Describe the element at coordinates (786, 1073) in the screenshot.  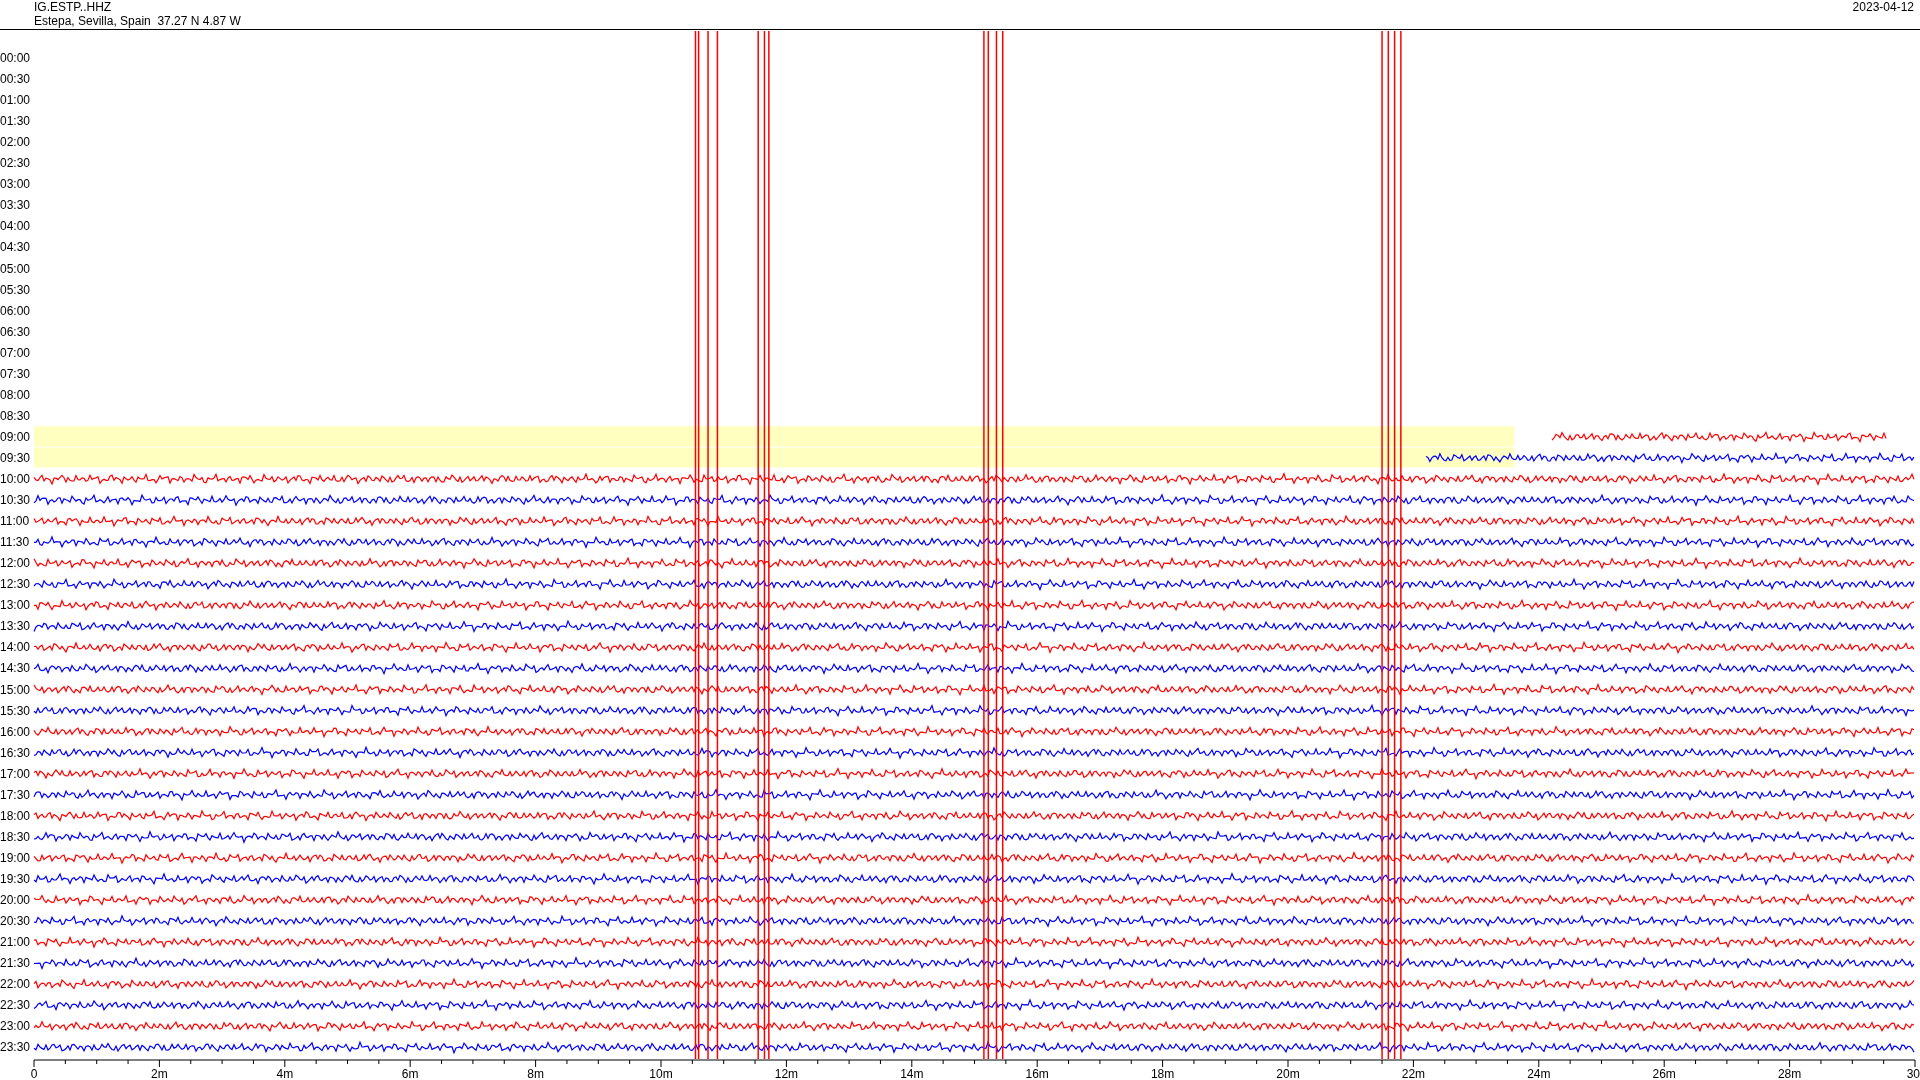
I see `axis-tick-label: 12m` at that location.